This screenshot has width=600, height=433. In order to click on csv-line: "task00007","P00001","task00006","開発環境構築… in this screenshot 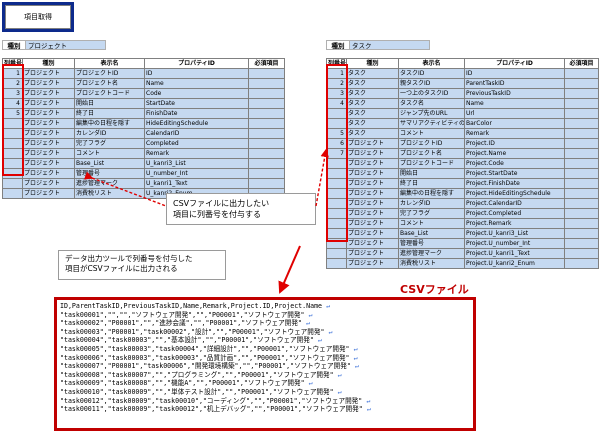, I will do `click(265, 366)`.